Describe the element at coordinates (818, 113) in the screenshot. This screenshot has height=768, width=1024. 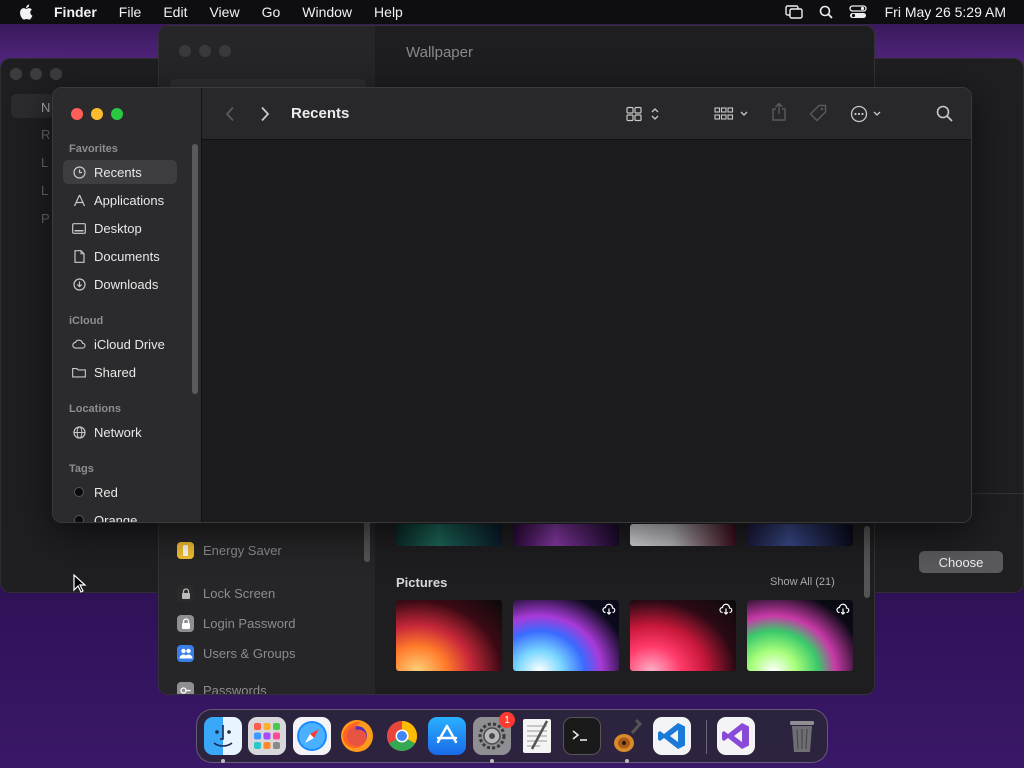
I see `tag-icon` at that location.